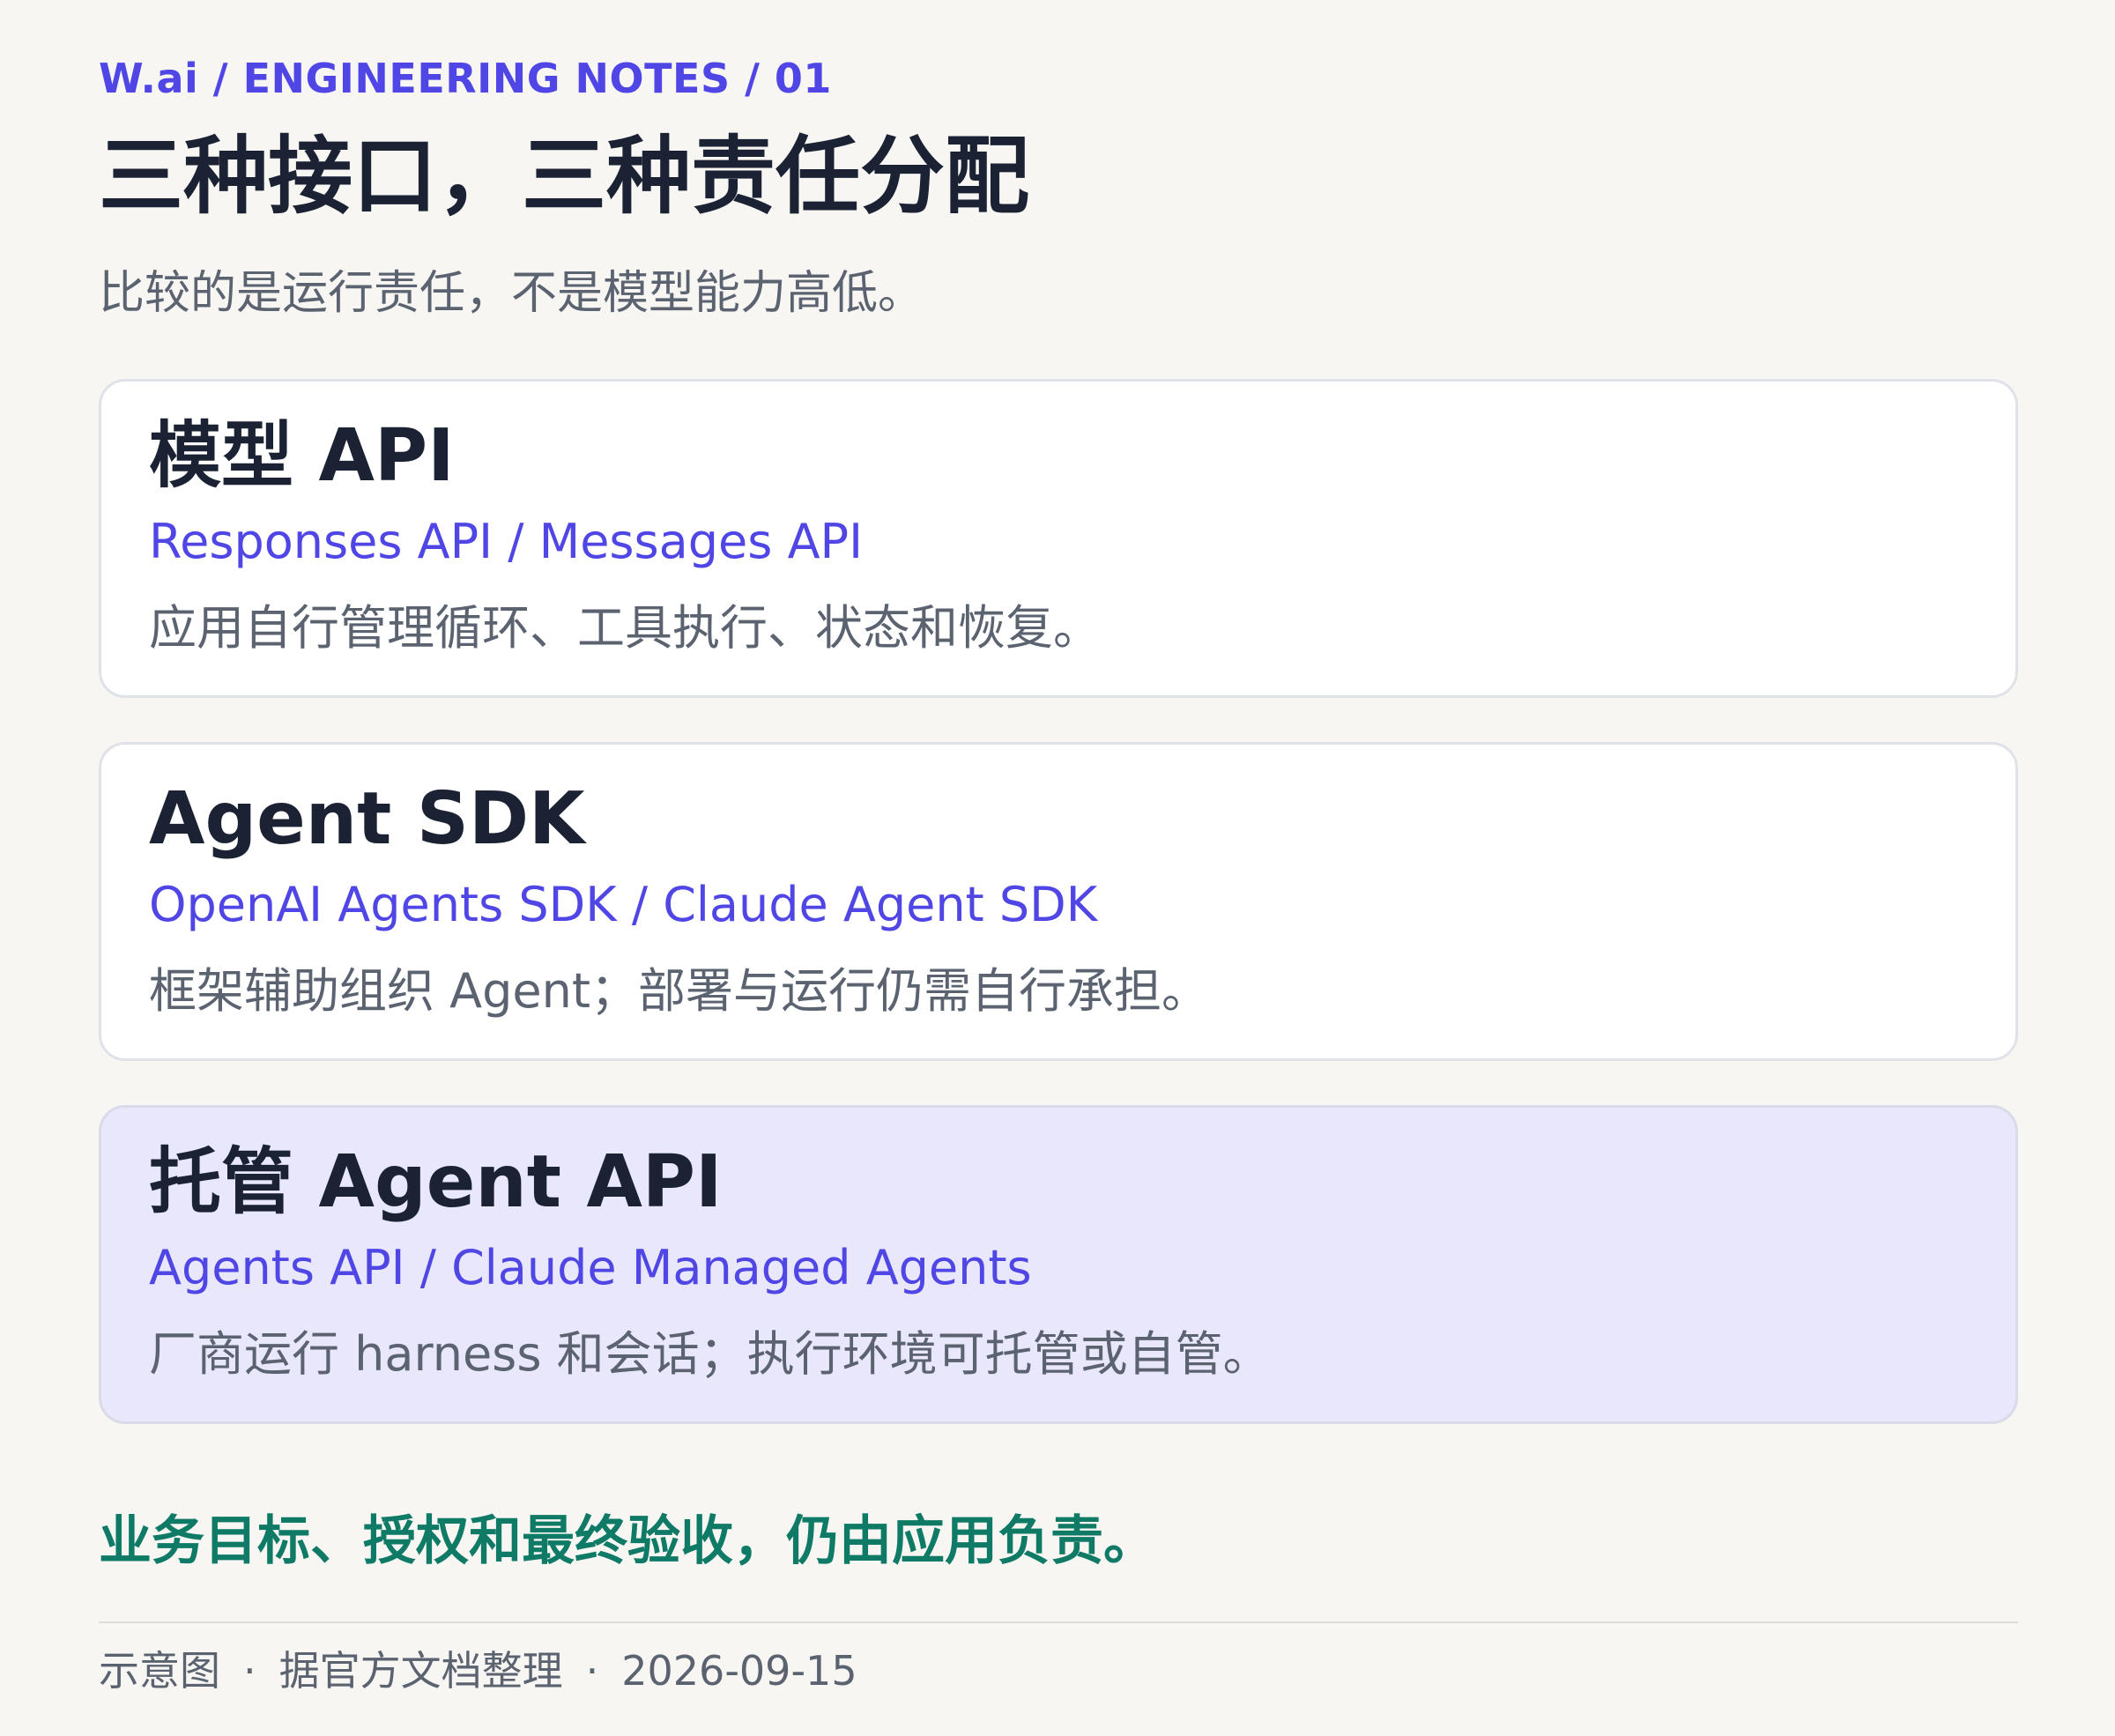  What do you see at coordinates (302, 456) in the screenshot?
I see `card-title: 模型 API` at bounding box center [302, 456].